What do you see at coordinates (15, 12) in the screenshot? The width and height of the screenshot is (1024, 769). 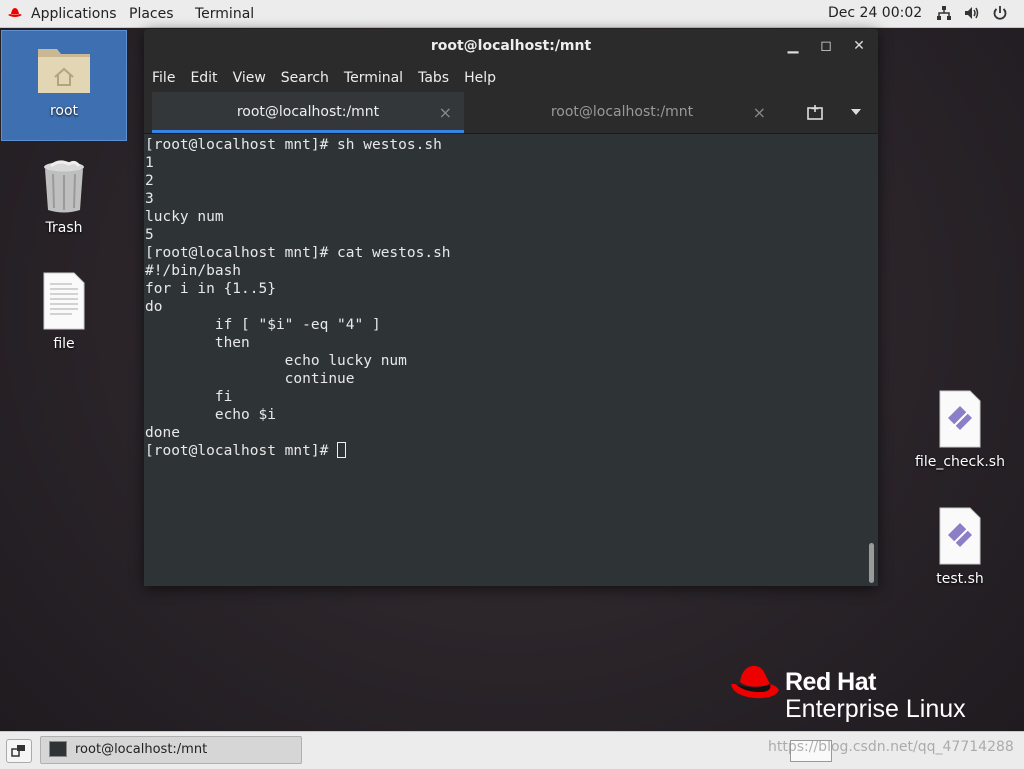 I see `redhat-icon` at bounding box center [15, 12].